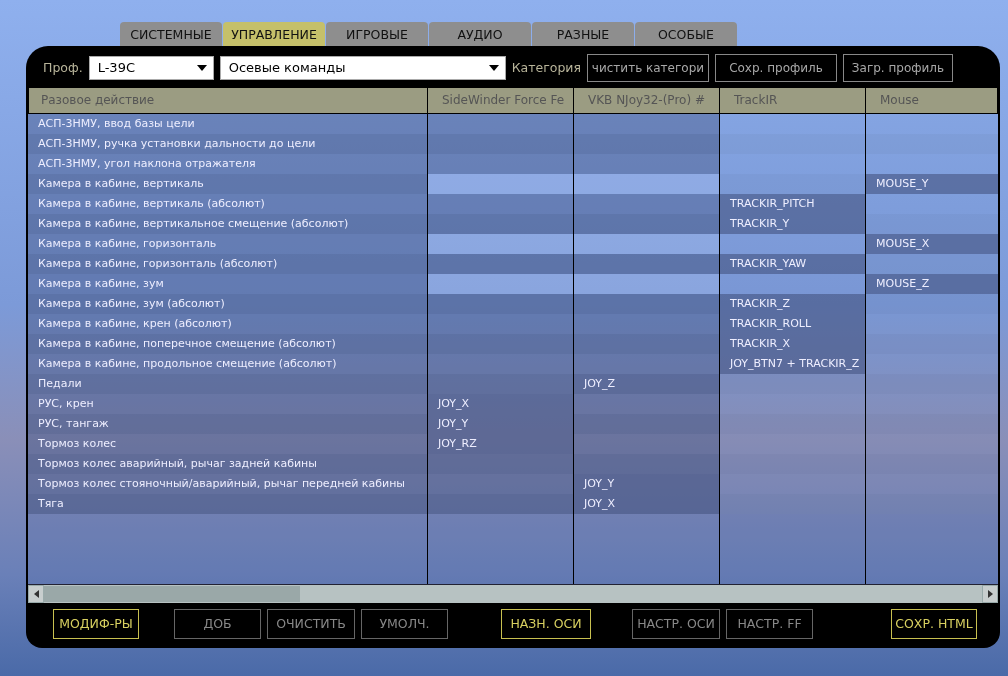 This screenshot has width=1008, height=676. Describe the element at coordinates (228, 443) in the screenshot. I see `action-cell: Тормоз колес` at that location.